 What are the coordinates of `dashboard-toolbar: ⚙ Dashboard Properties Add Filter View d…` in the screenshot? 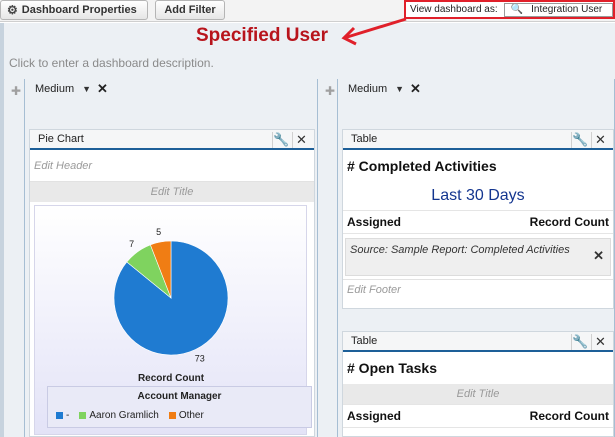 It's located at (307, 11).